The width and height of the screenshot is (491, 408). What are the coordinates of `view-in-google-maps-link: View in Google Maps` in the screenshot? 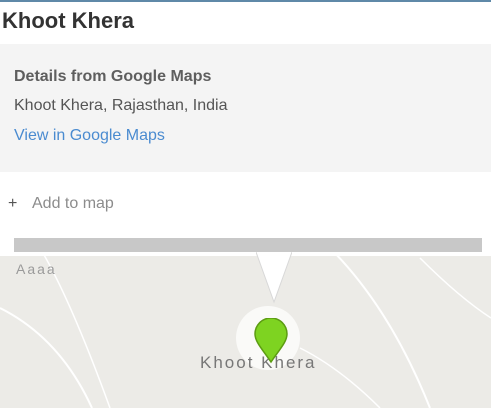 It's located at (89, 136).